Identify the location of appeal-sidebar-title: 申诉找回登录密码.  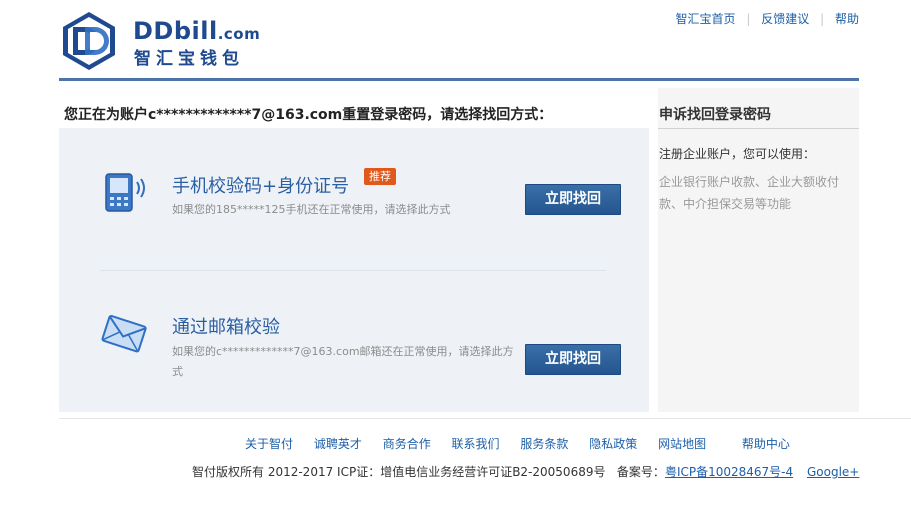
(715, 115).